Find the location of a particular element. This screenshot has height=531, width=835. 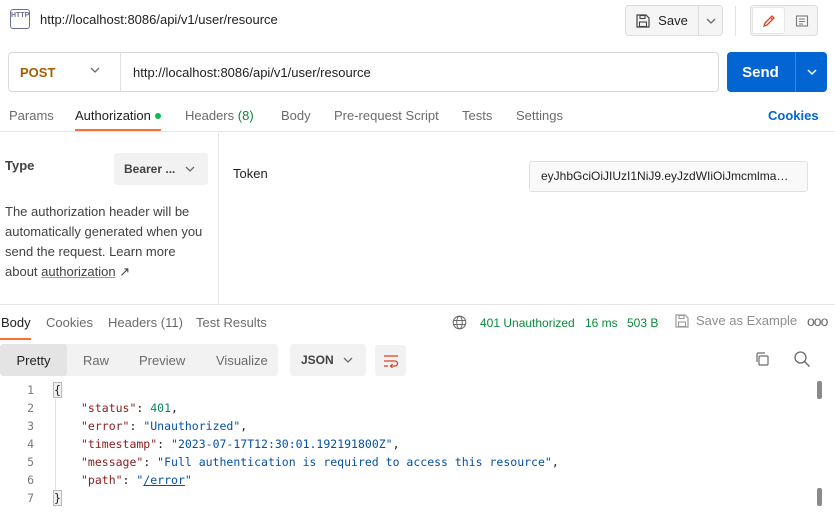

tab-response-cookies: Cookies is located at coordinates (69, 322).